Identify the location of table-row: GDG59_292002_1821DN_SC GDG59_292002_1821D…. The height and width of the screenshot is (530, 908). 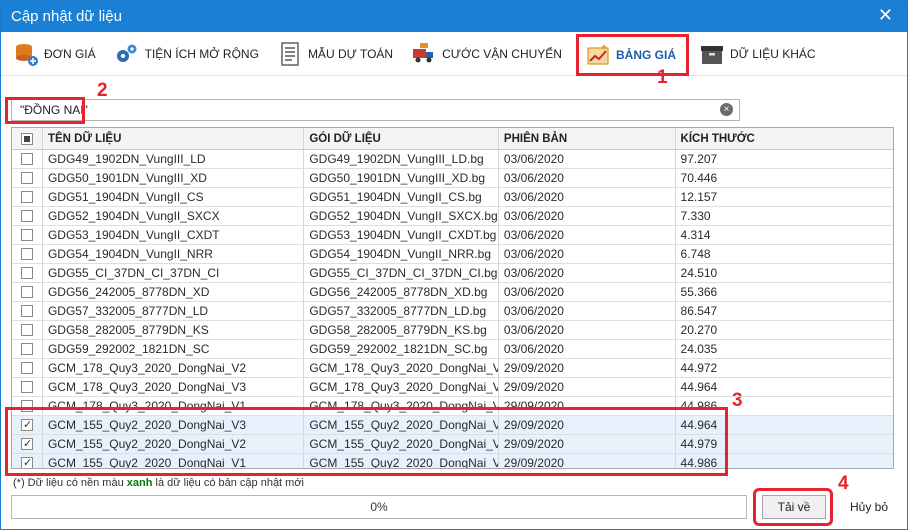
(452, 349).